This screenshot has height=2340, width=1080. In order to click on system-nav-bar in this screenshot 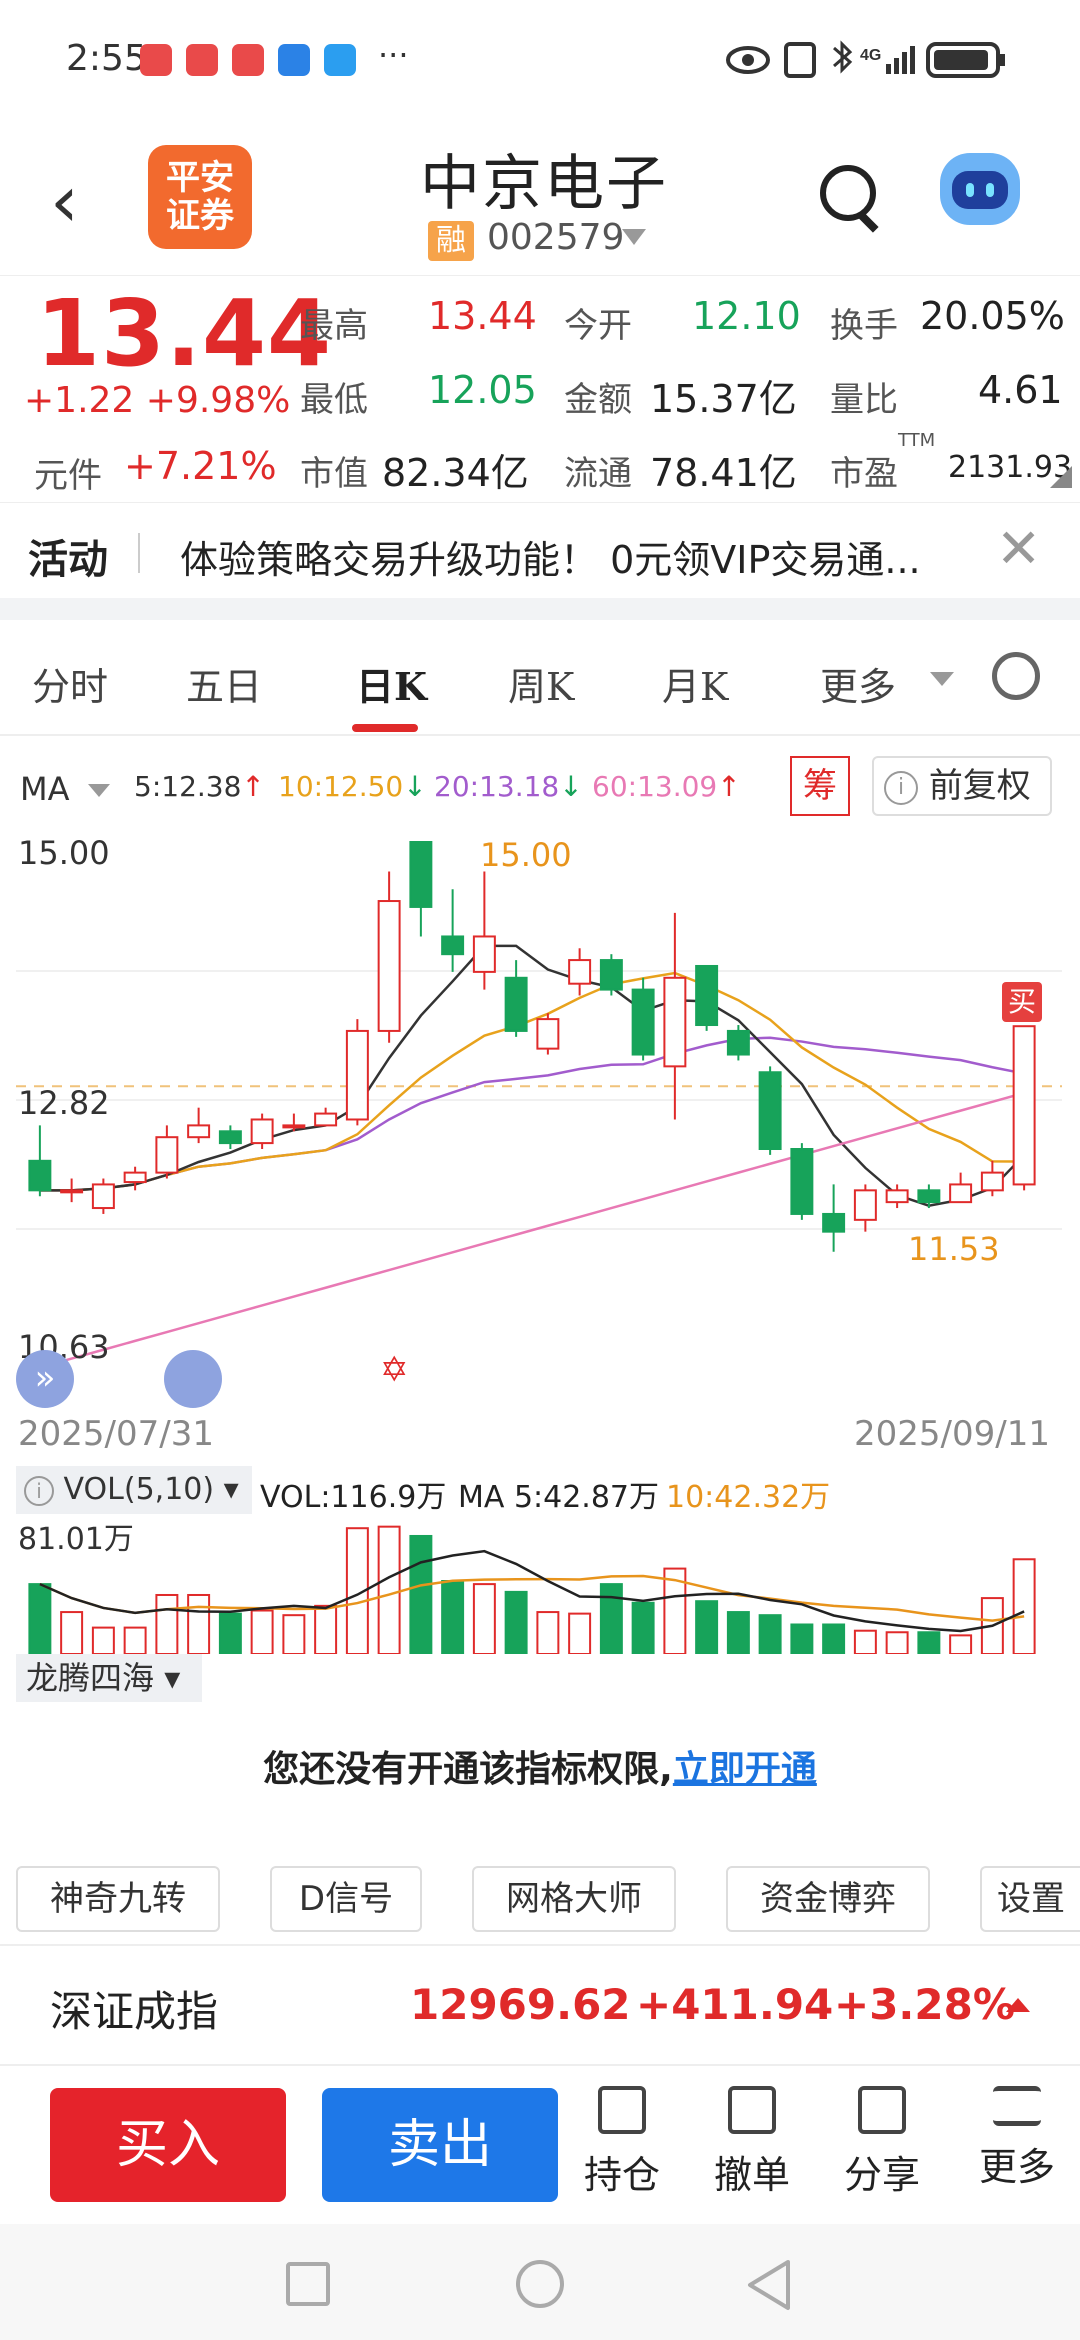, I will do `click(540, 2282)`.